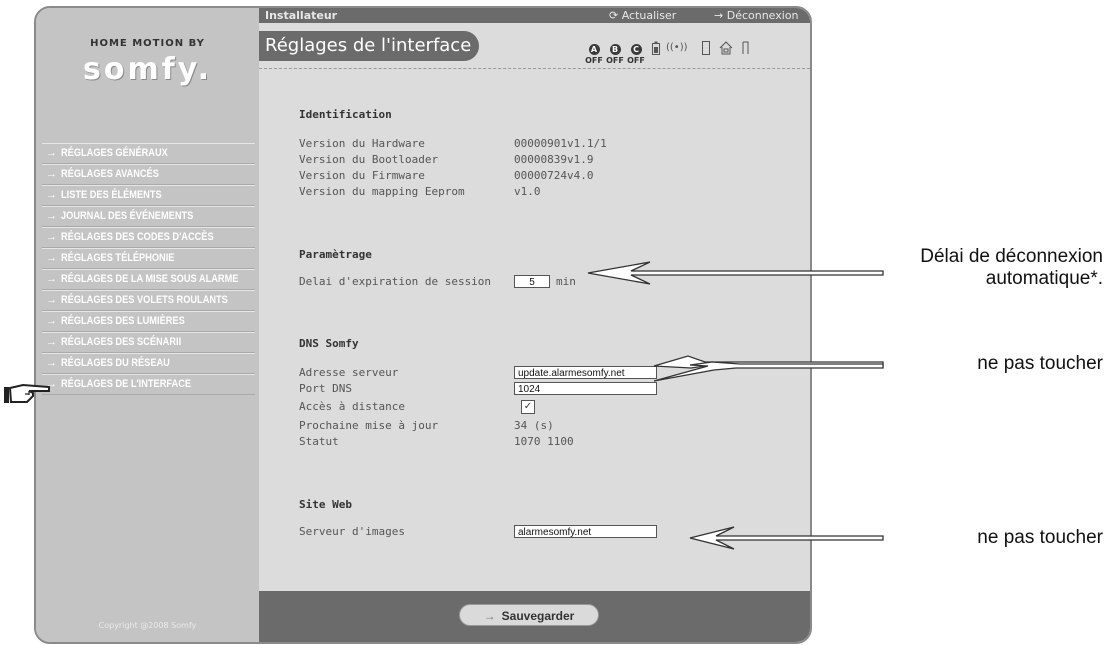 The width and height of the screenshot is (1106, 645). I want to click on arrow-to-image-server, so click(786, 538).